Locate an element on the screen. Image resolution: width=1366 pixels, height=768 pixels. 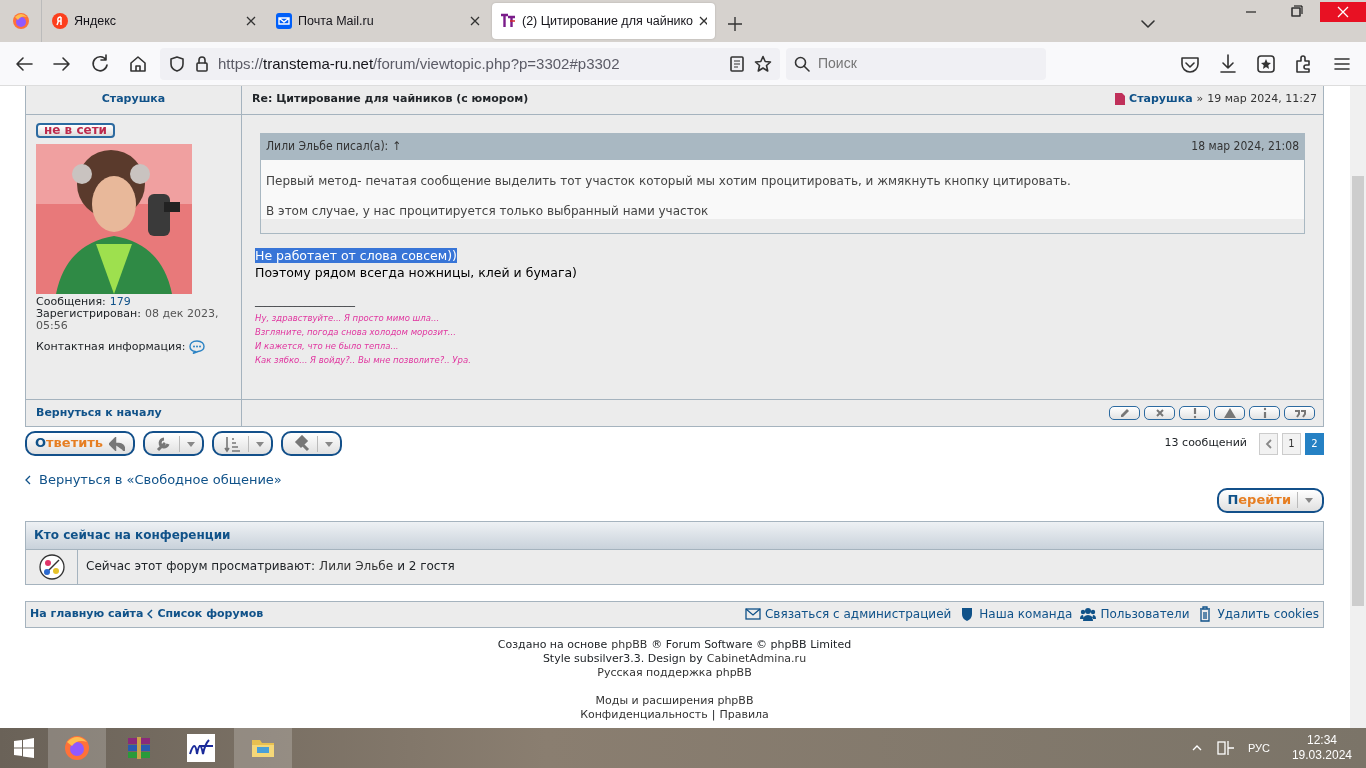
post-title: Re: Цитирование для чайников (с юмором) is located at coordinates (390, 99).